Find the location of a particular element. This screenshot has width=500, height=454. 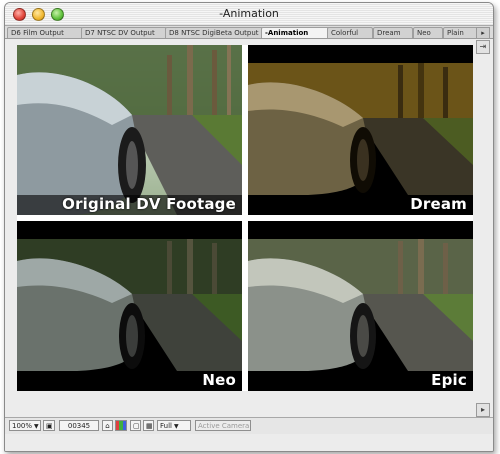

tab-dream: Dream is located at coordinates (393, 32).